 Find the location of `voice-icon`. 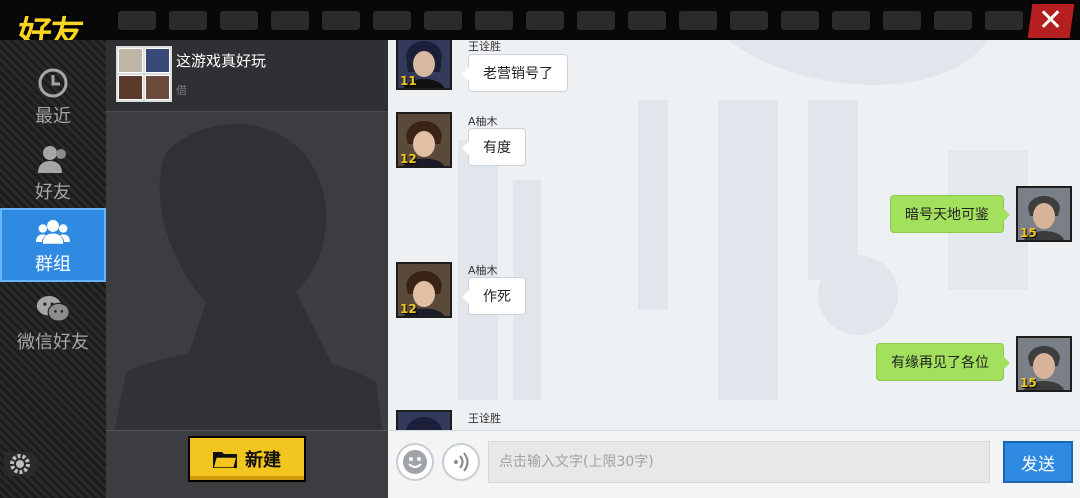

voice-icon is located at coordinates (461, 462).